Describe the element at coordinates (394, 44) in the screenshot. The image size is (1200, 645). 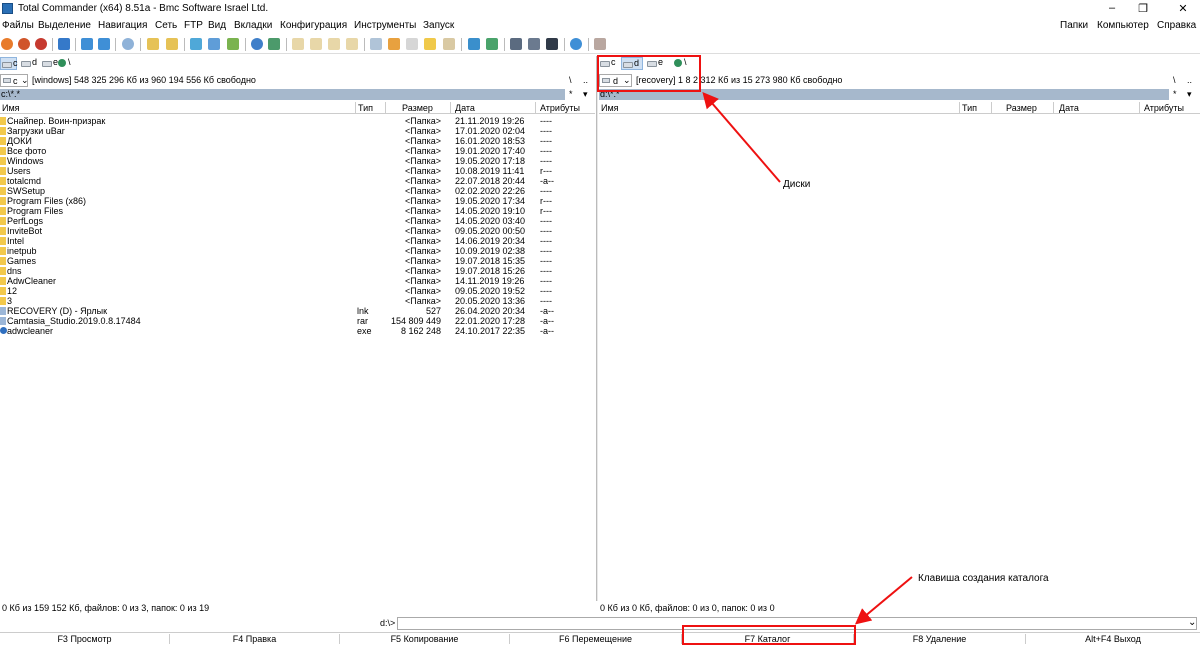
I see `filter-icon` at that location.